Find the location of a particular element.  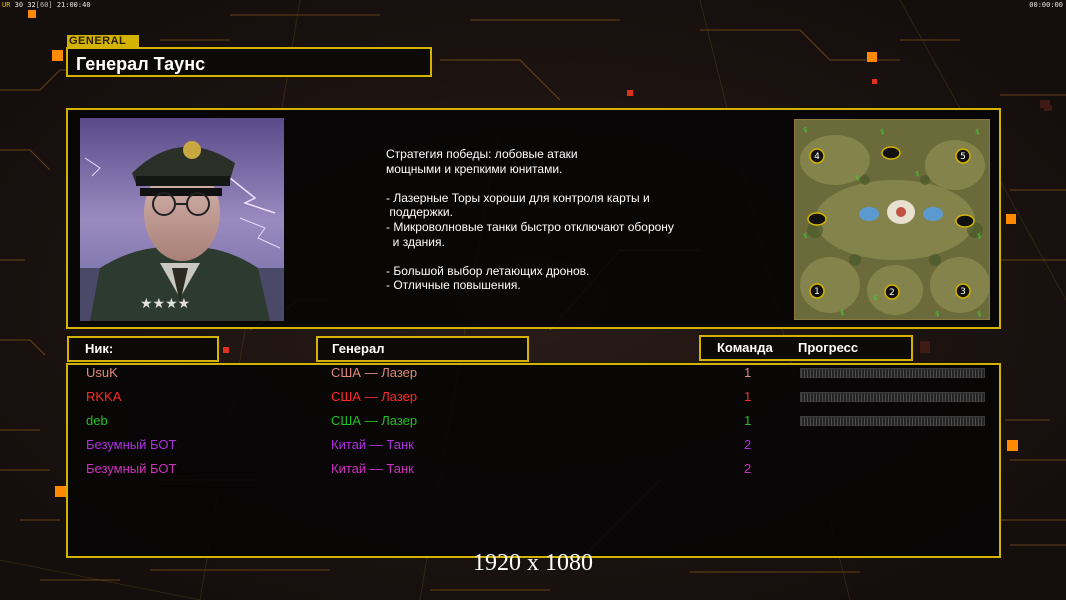

general-portrait: ★★★★ is located at coordinates (182, 219).